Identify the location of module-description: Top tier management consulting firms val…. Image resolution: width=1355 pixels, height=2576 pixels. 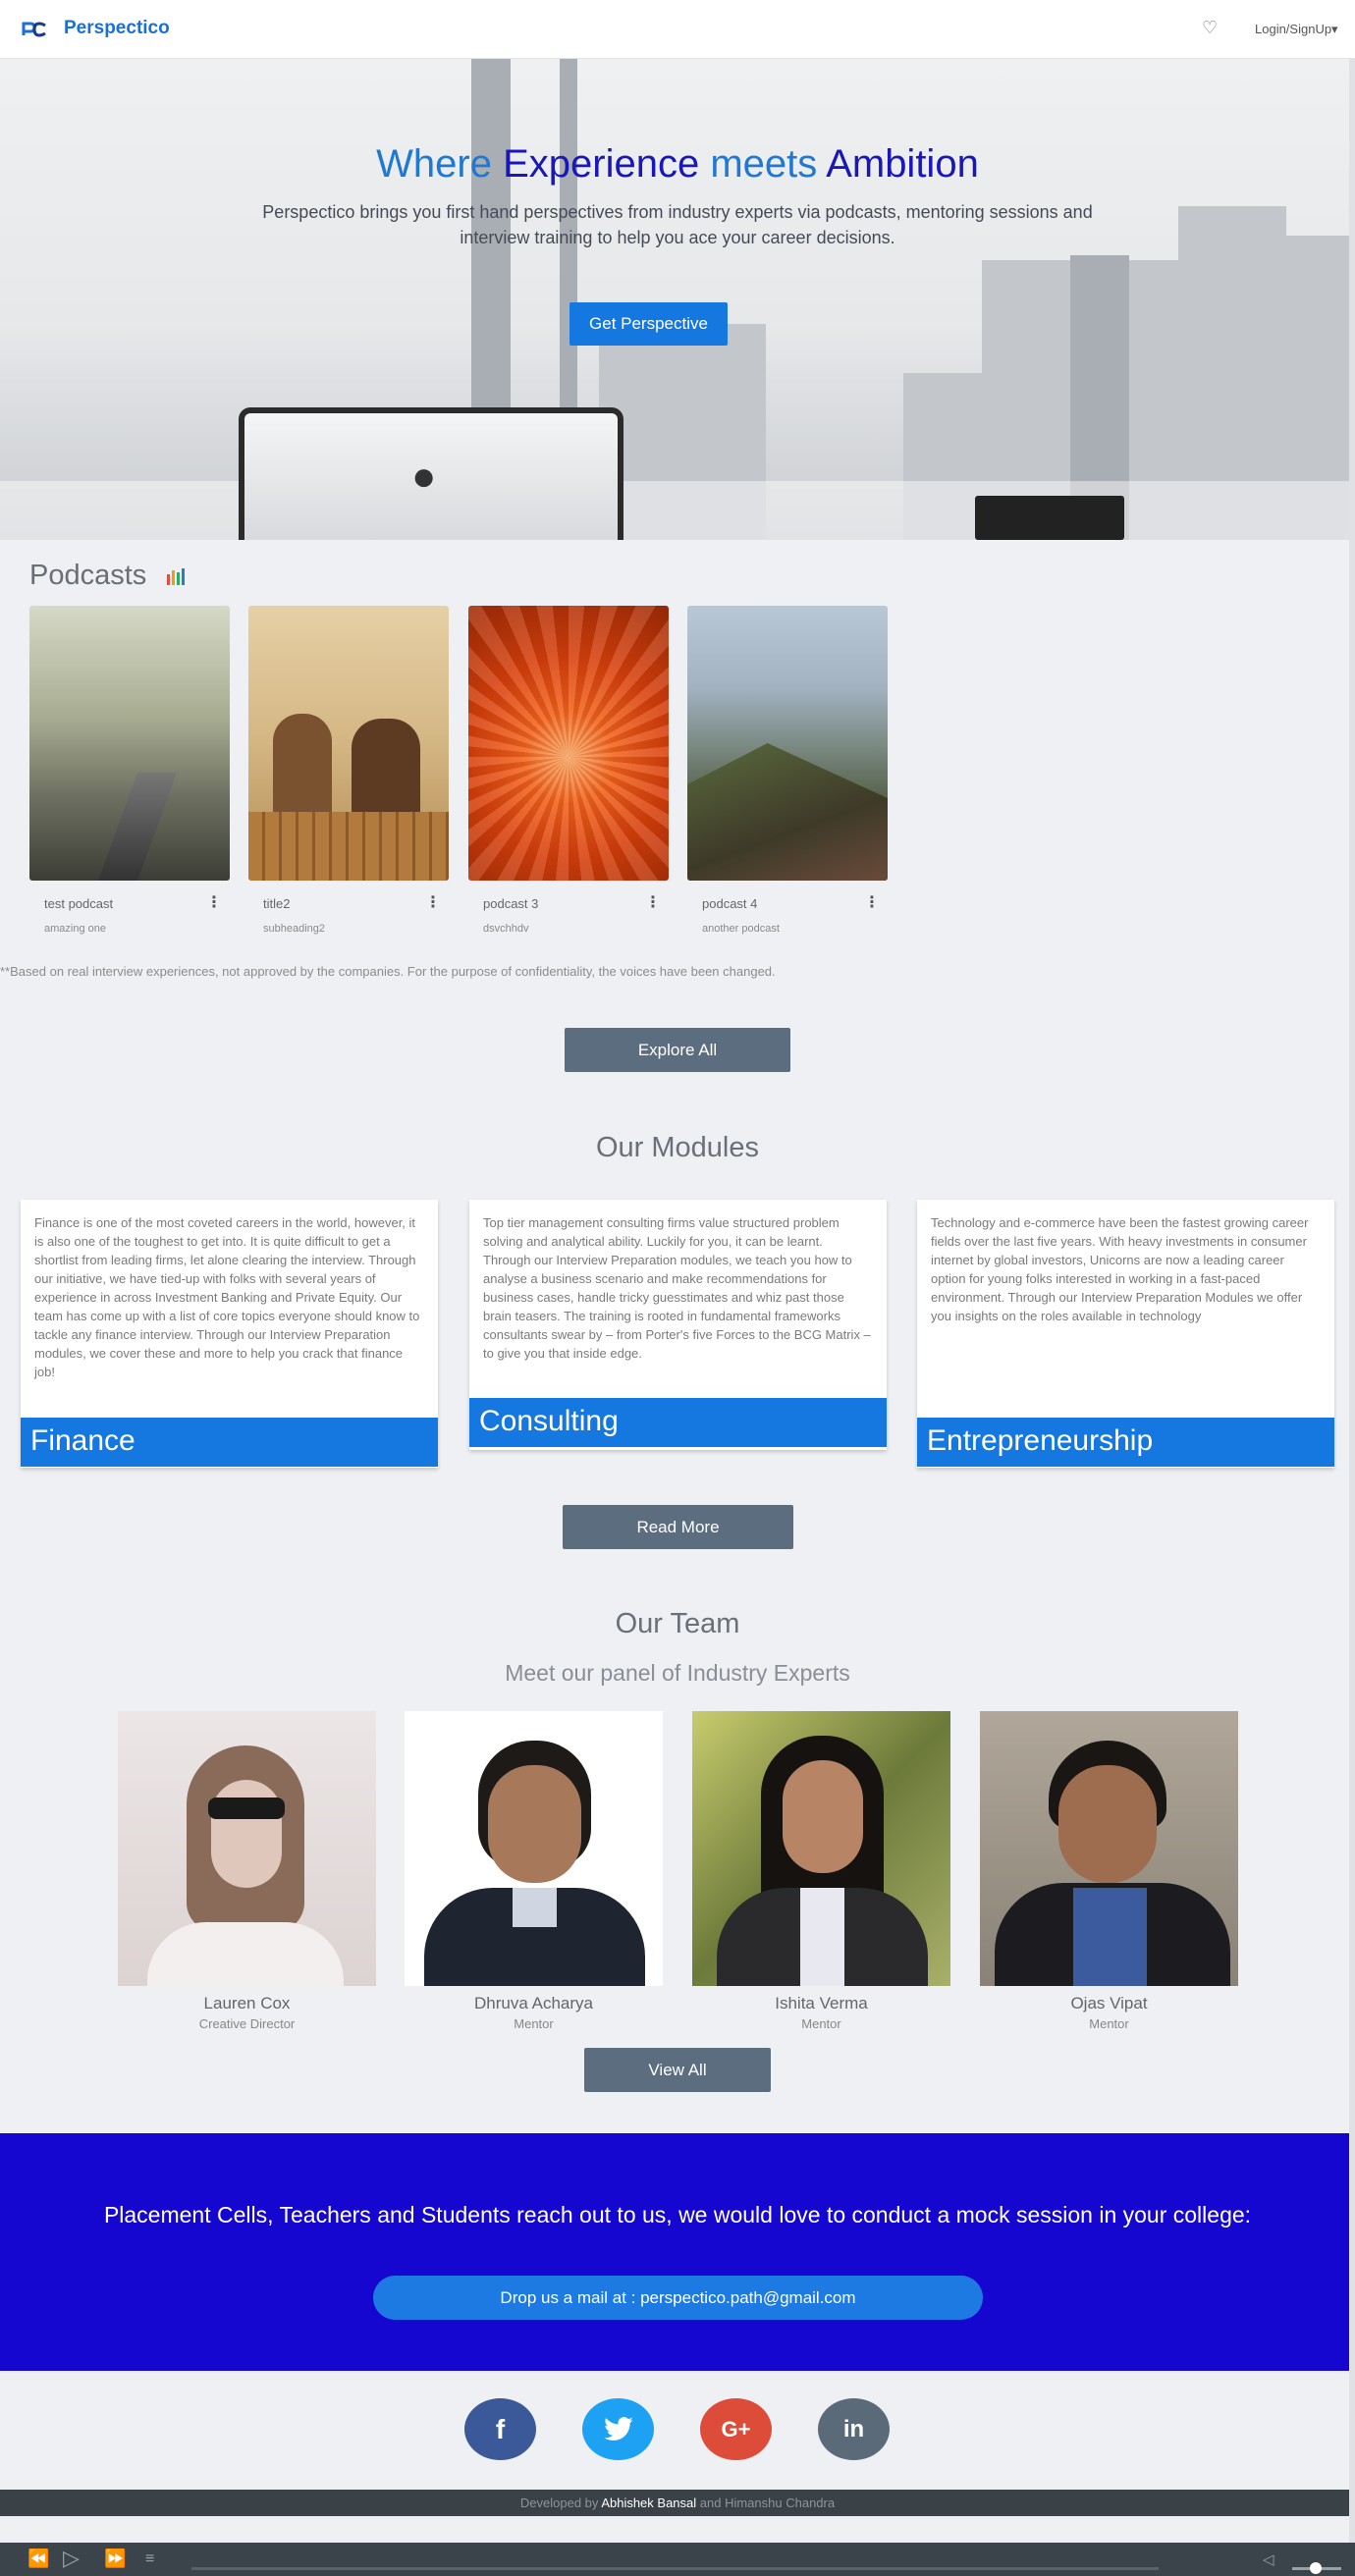
(677, 1288).